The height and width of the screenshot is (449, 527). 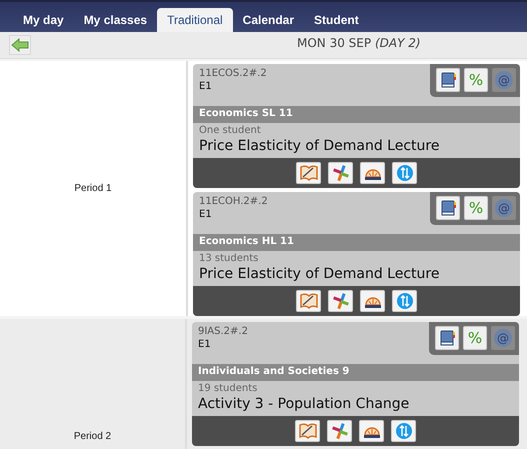 I want to click on subject-name: Economics HL 11, so click(x=356, y=242).